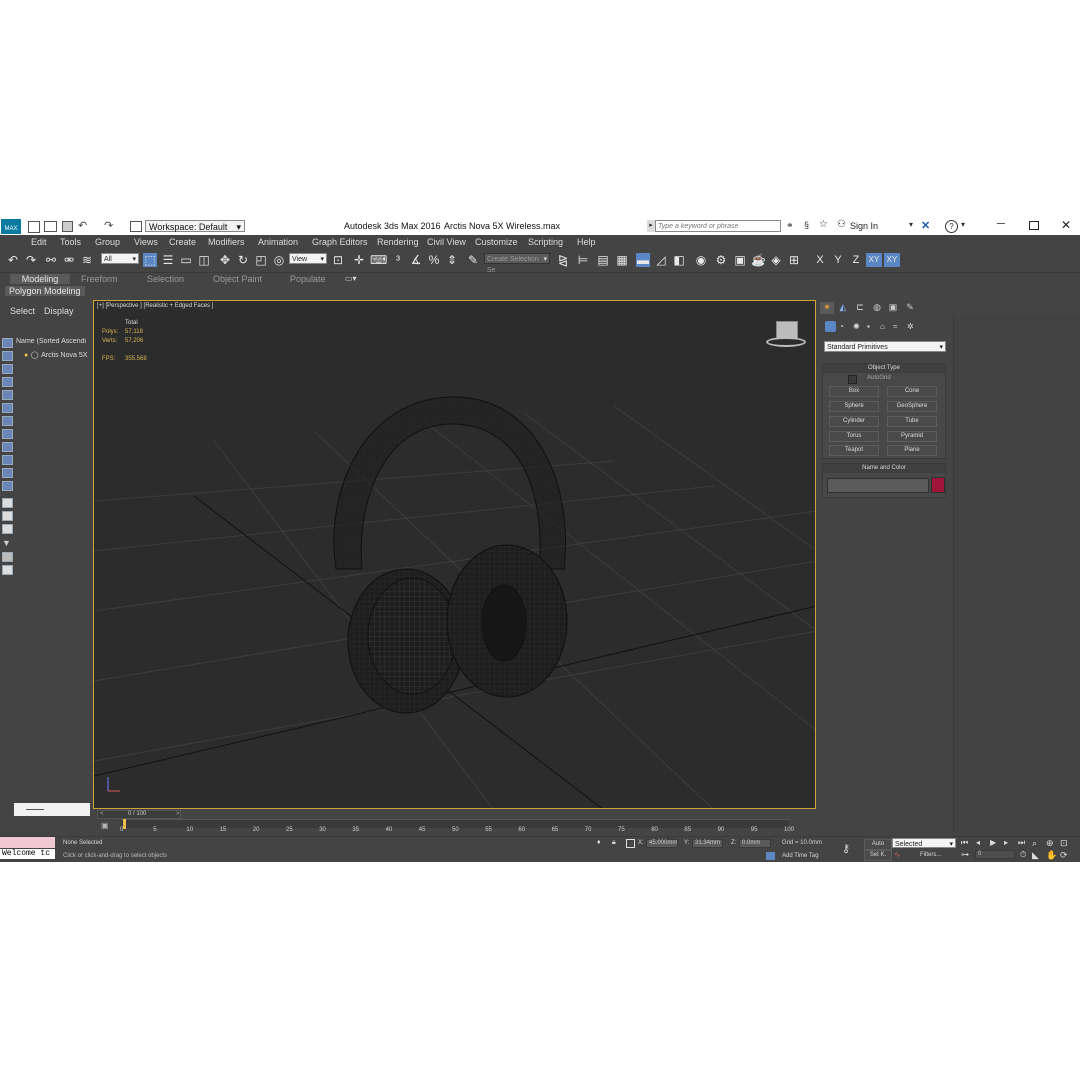  What do you see at coordinates (7, 516) in the screenshot?
I see `display-none-icon` at bounding box center [7, 516].